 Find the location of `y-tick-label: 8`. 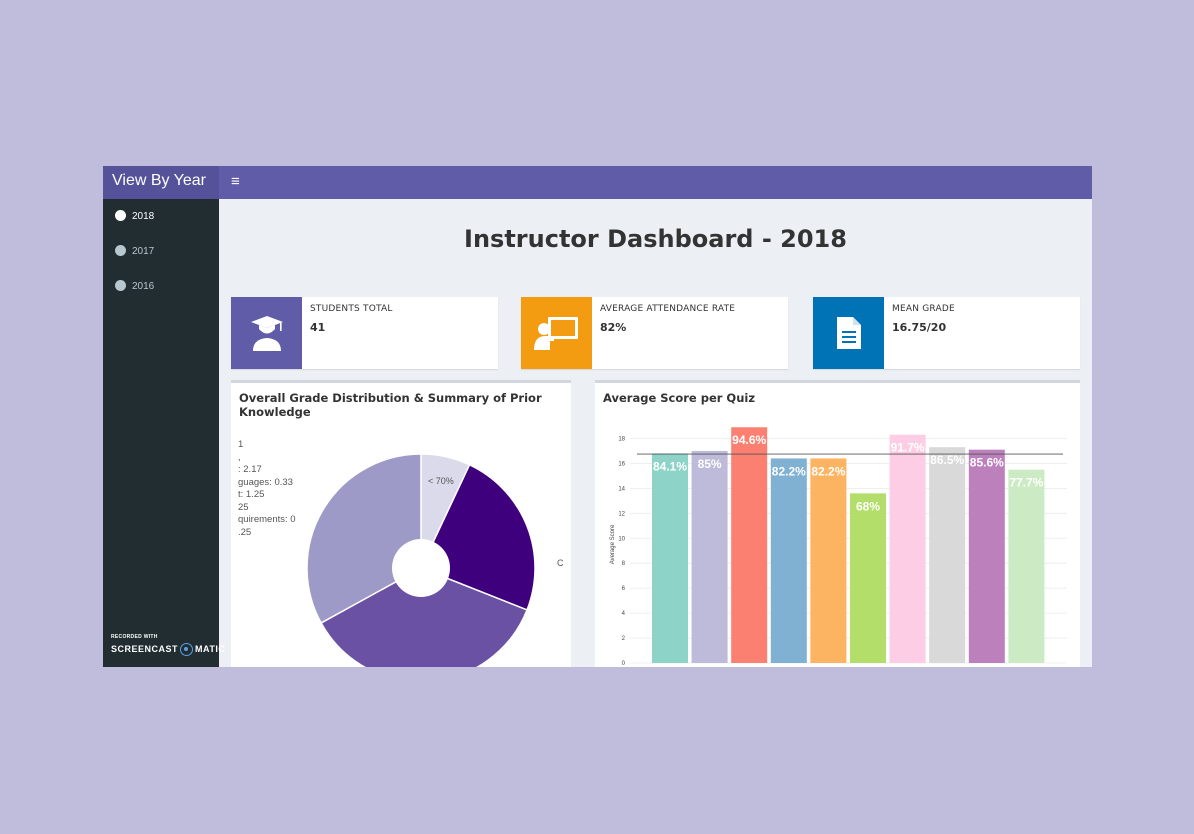

y-tick-label: 8 is located at coordinates (624, 564).